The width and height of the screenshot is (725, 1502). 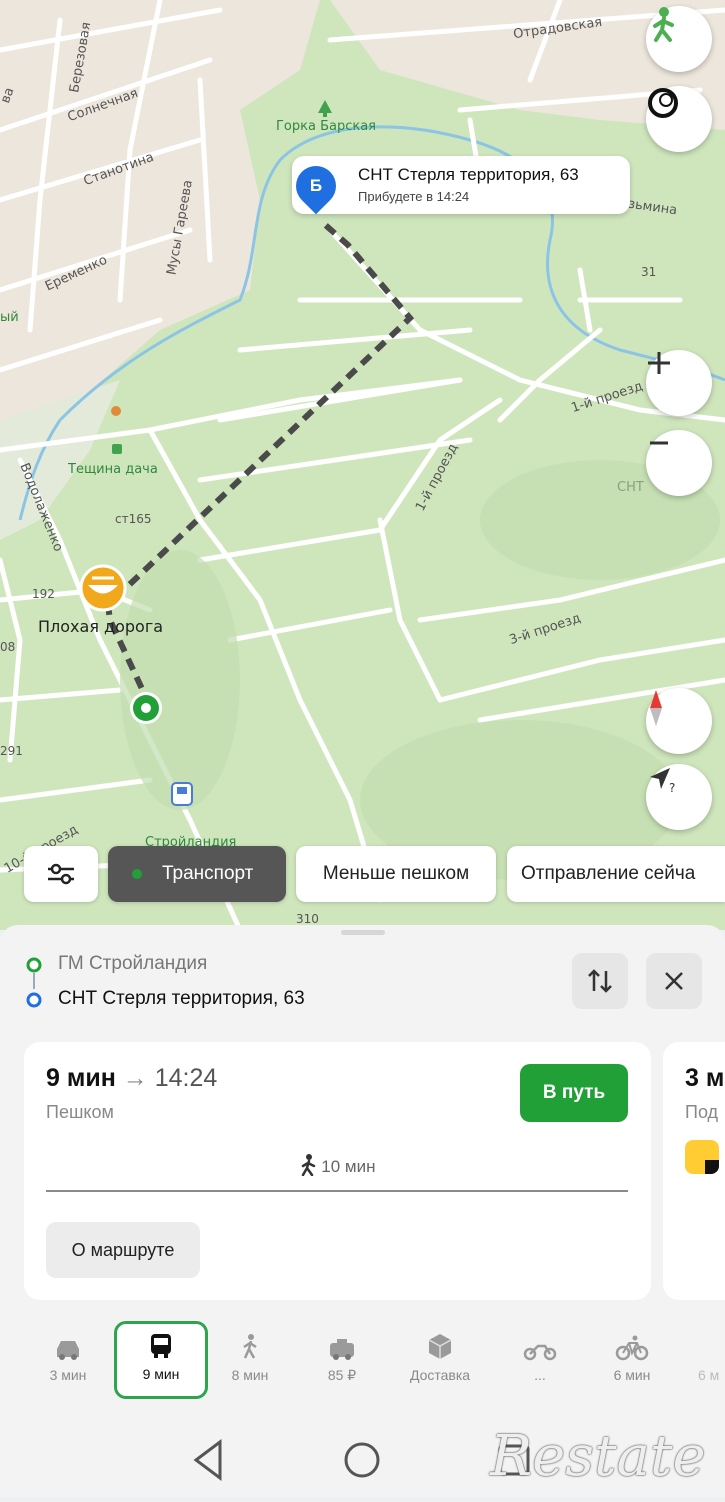 What do you see at coordinates (656, 708) in the screenshot?
I see `compass-icon` at bounding box center [656, 708].